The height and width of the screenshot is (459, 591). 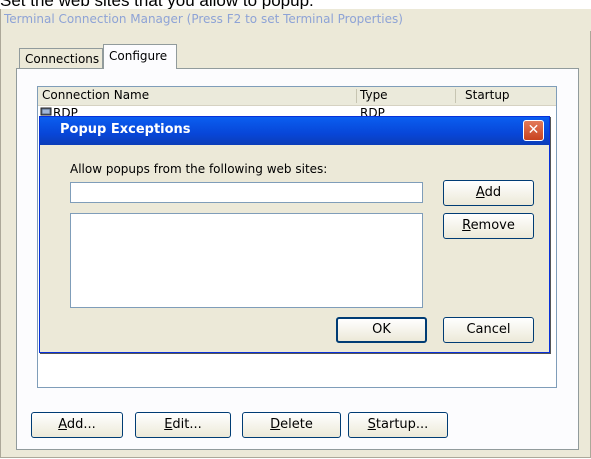 I want to click on add-site-button: Add, so click(x=488, y=193).